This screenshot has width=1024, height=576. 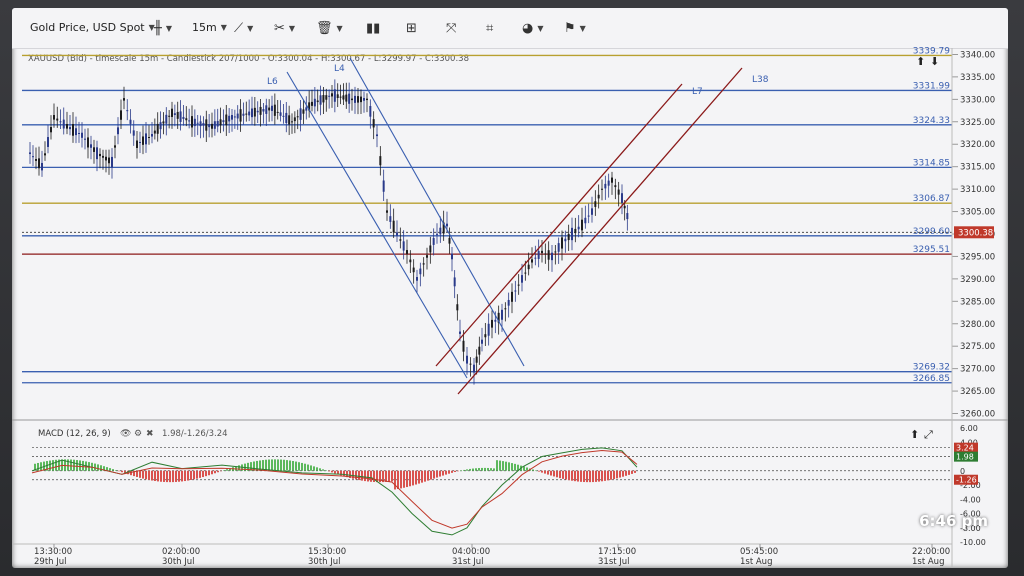 I want to click on scroll-down-icon: ⬇, so click(x=934, y=61).